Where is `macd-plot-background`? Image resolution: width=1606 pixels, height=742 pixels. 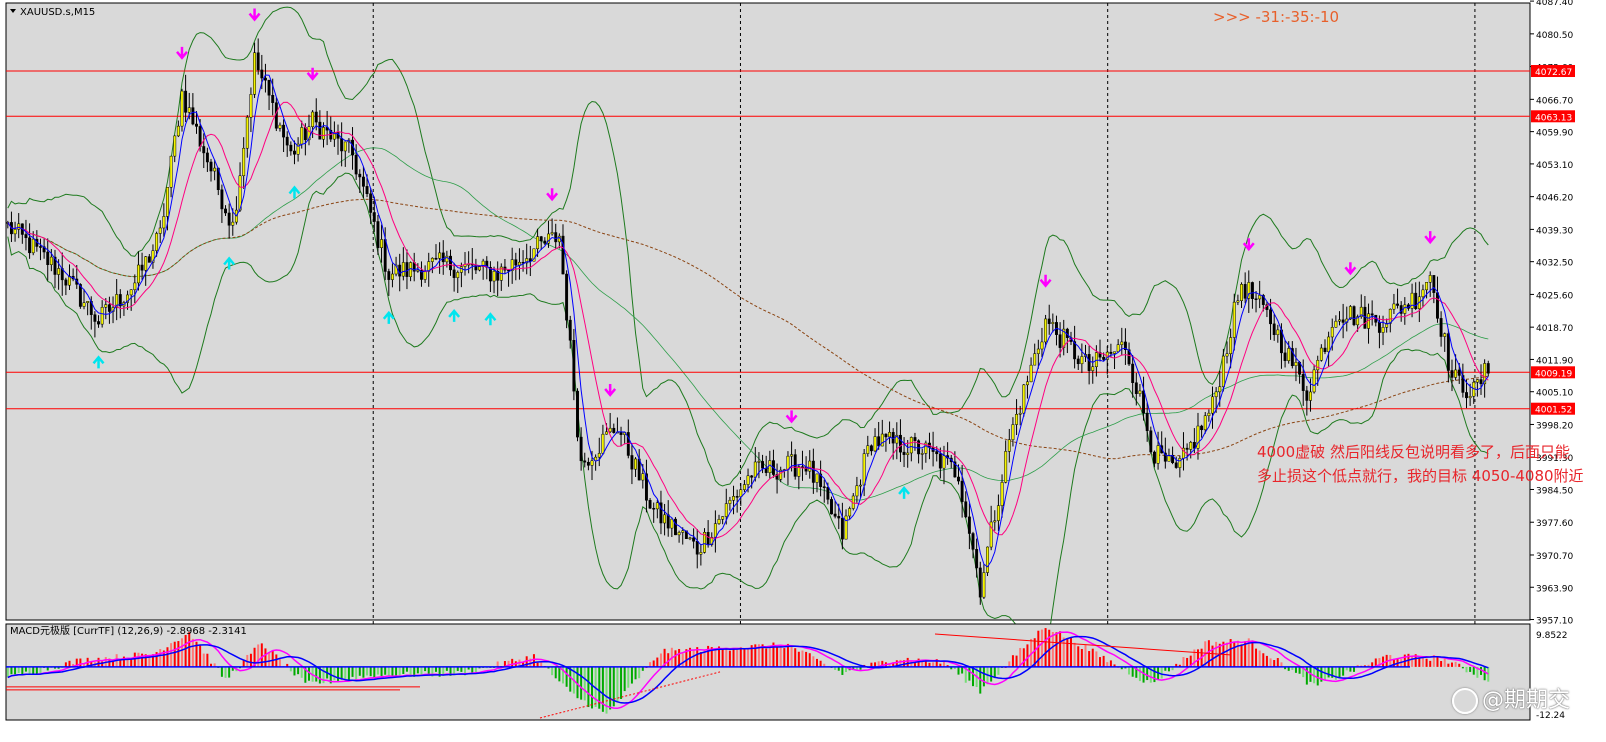
macd-plot-background is located at coordinates (768, 672).